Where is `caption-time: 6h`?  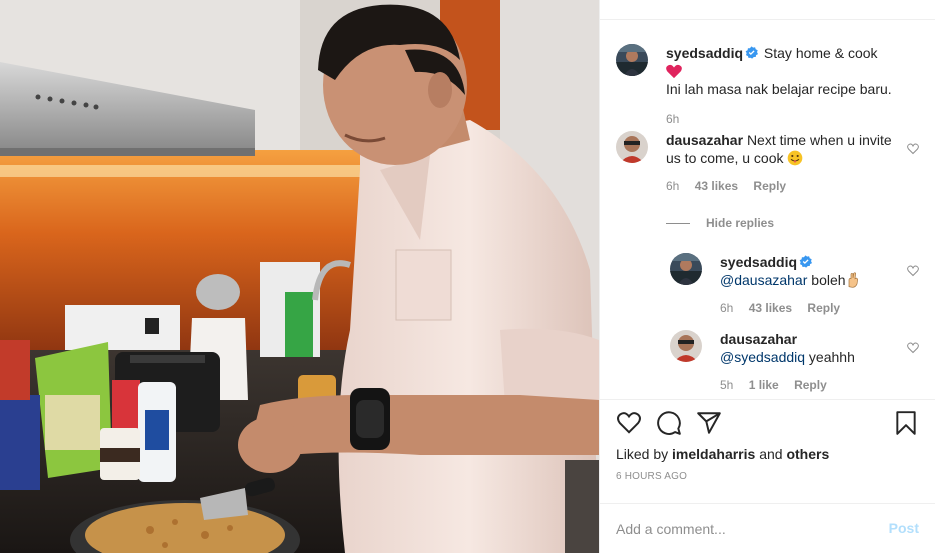
caption-time: 6h is located at coordinates (672, 119).